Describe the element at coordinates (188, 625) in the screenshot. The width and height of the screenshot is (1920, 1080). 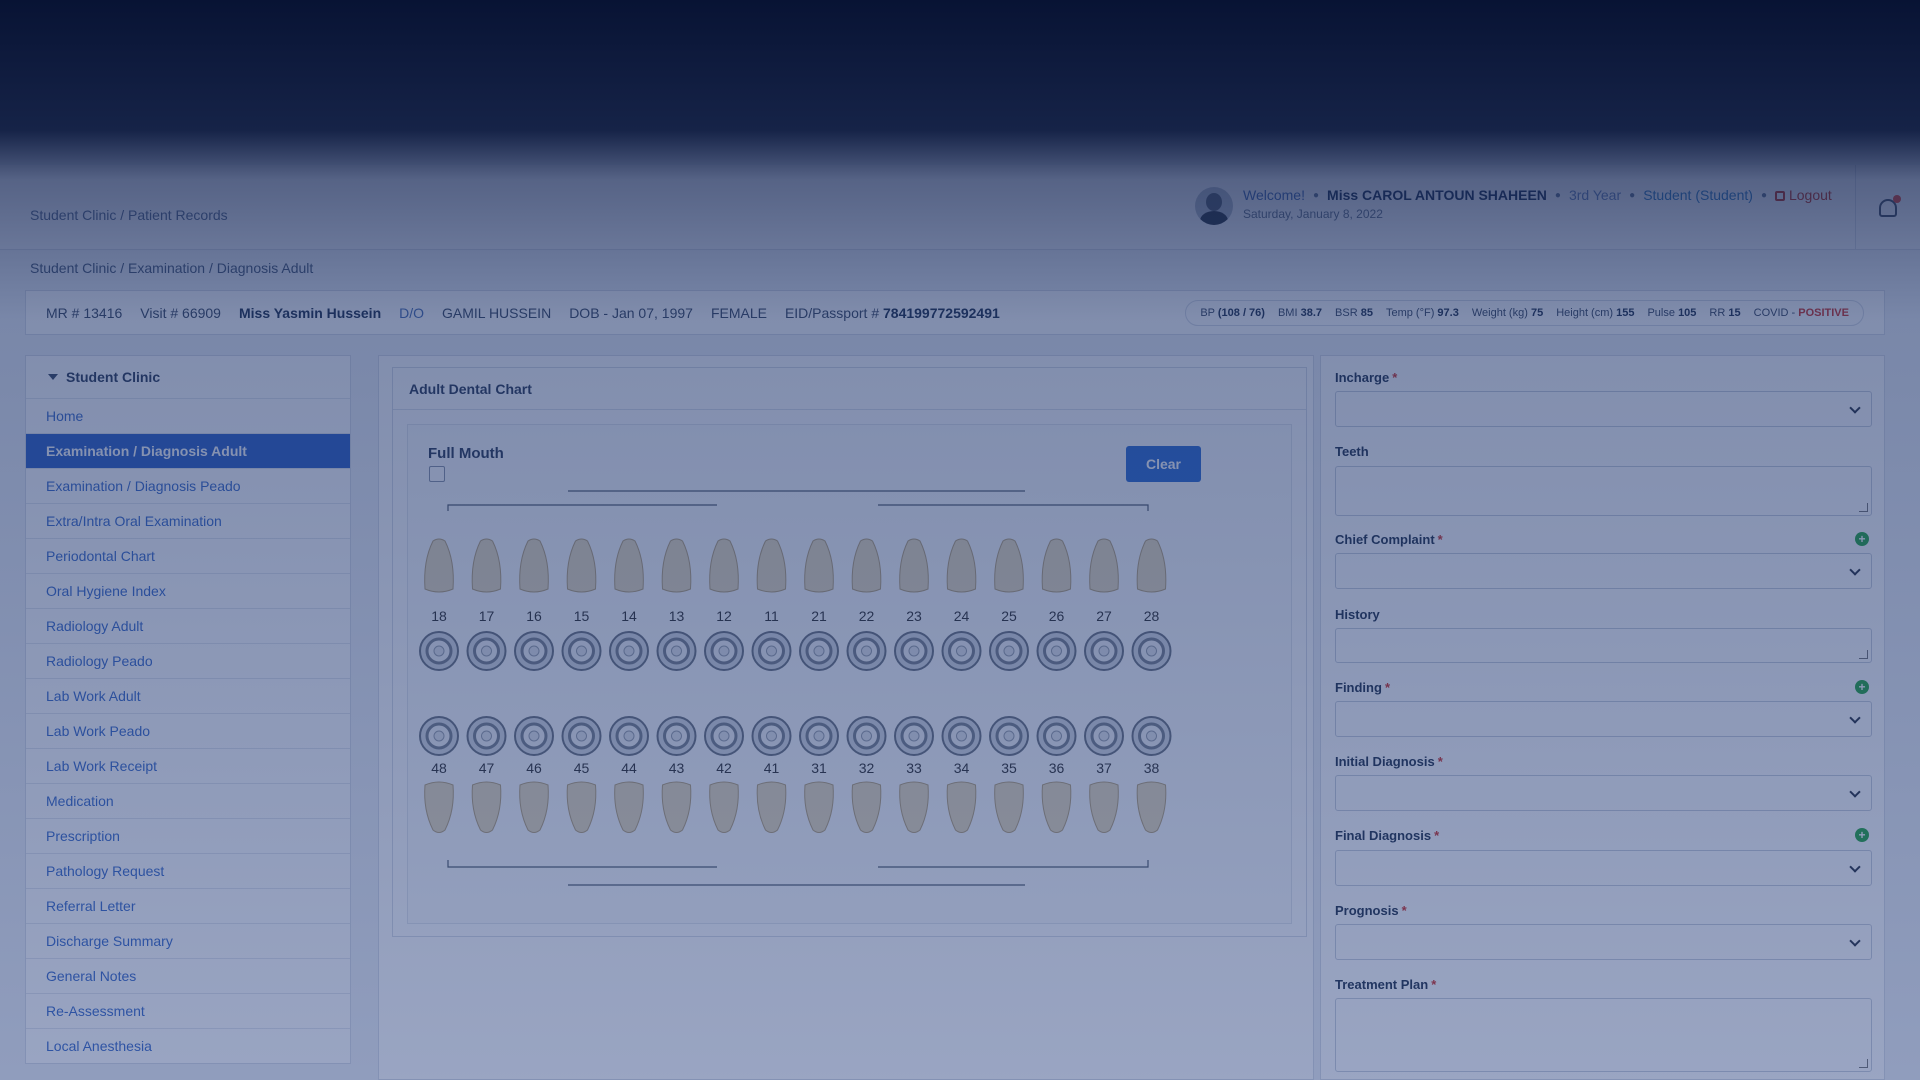
I see `sidebar-item-radiology-adult: Radiology Adult` at that location.